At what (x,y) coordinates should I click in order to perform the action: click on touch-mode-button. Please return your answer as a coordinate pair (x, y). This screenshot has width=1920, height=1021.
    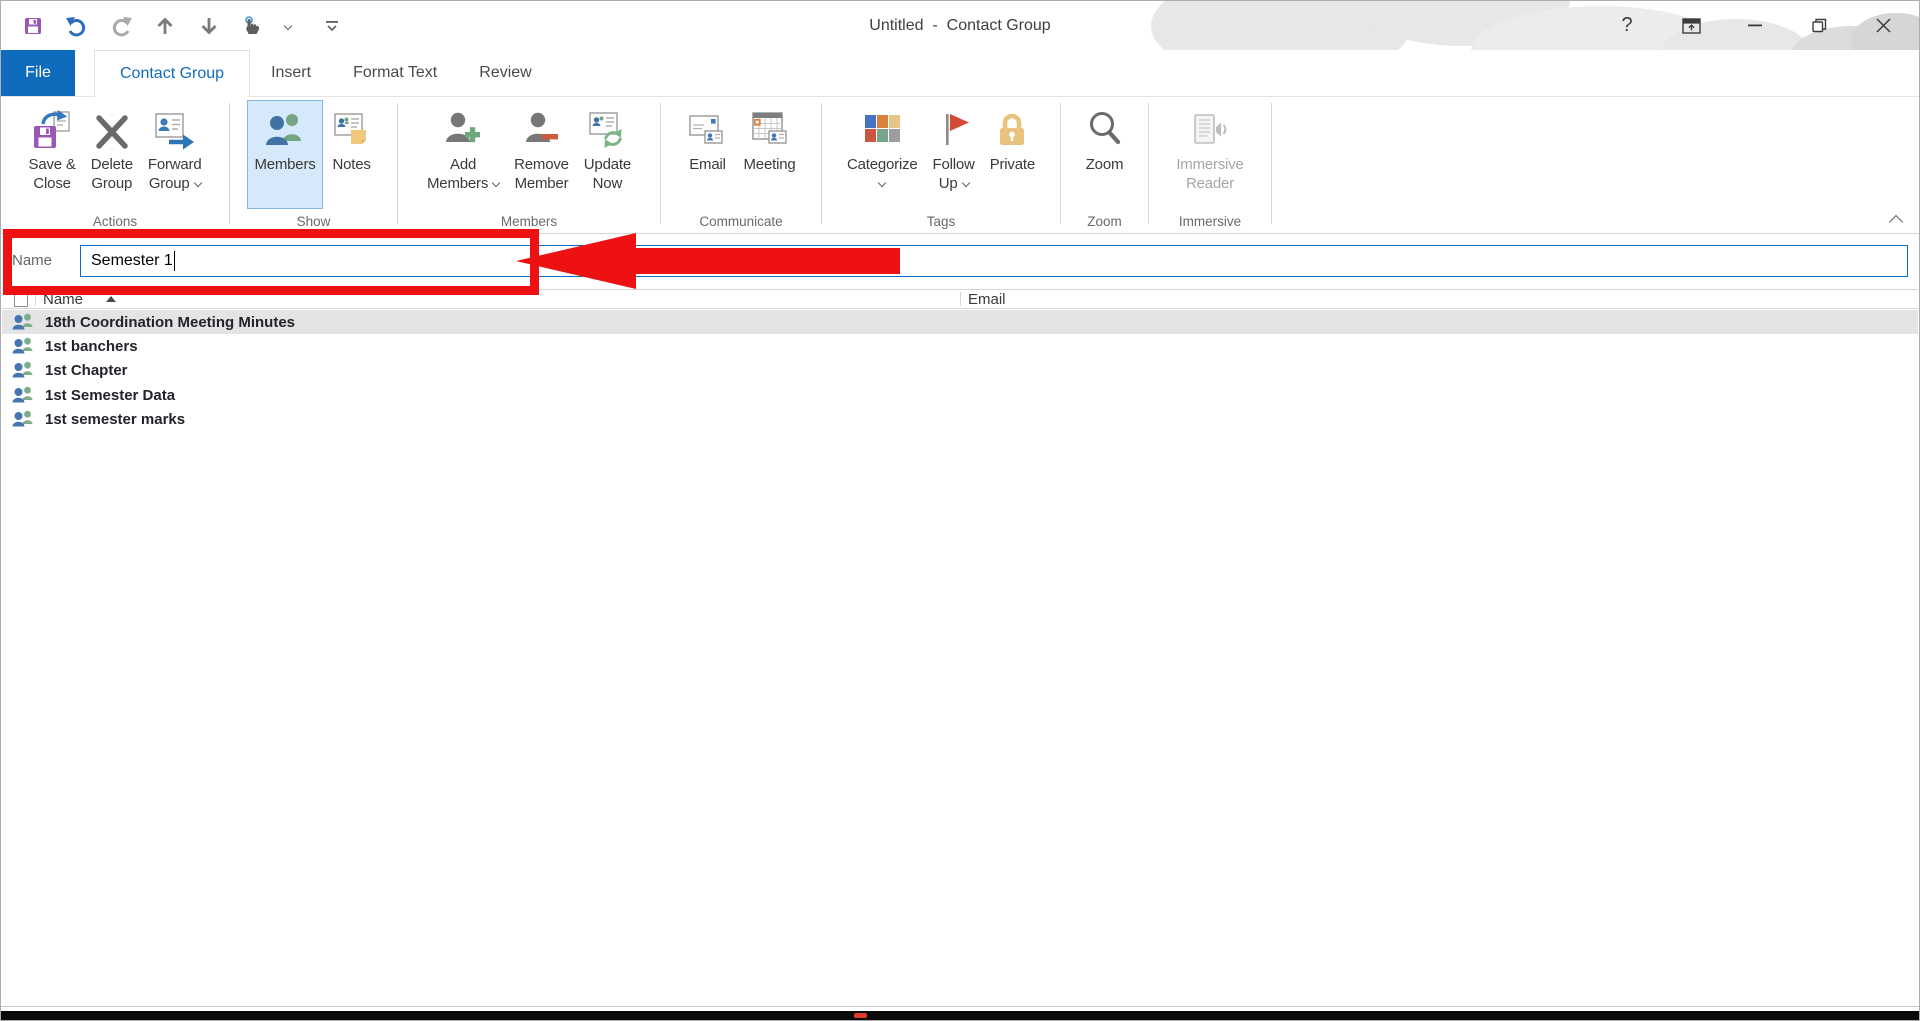
    Looking at the image, I should click on (253, 26).